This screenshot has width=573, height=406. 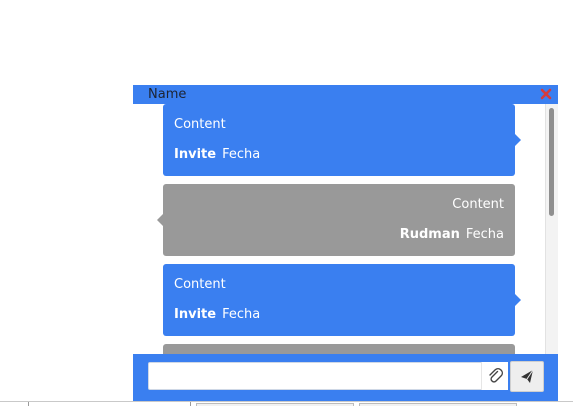 I want to click on composer, so click(x=345, y=378).